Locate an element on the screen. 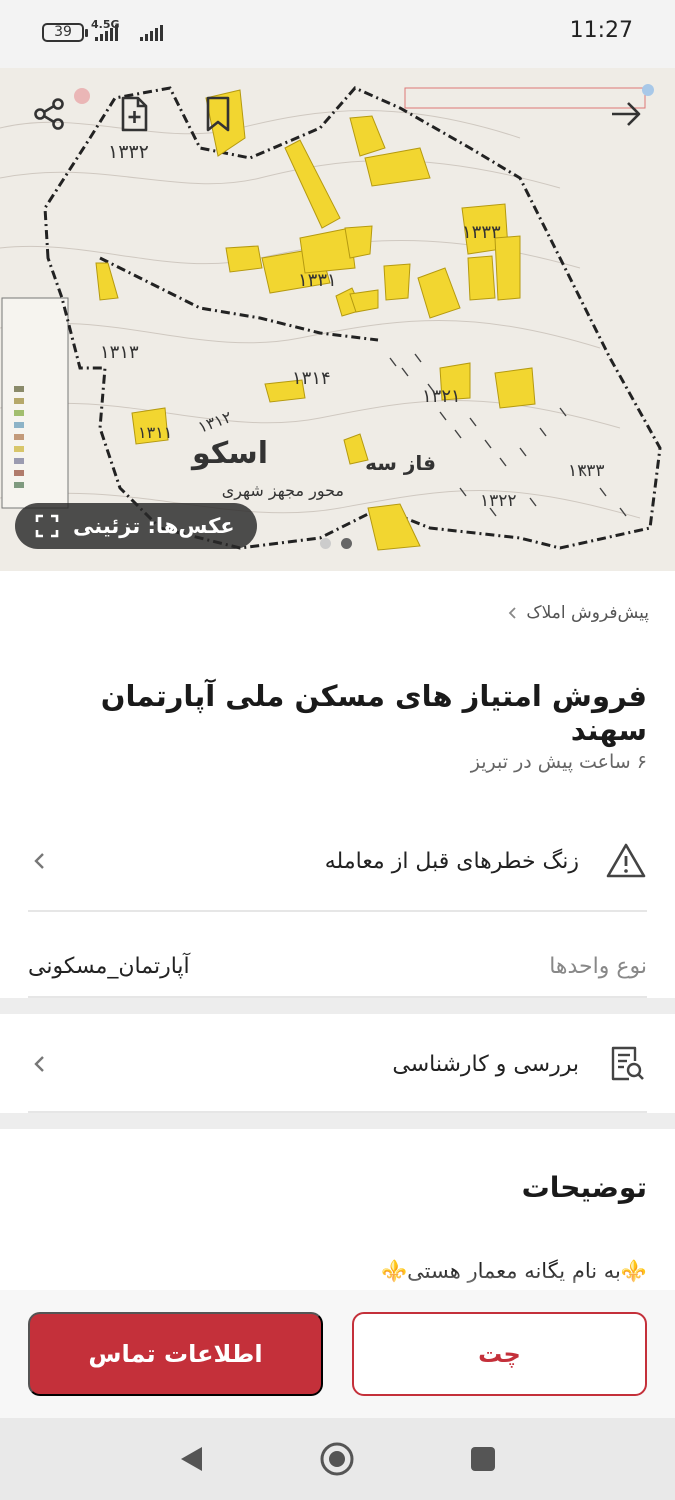 This screenshot has height=1500, width=675. map-label-1313: ۱۳۱۳ is located at coordinates (119, 352).